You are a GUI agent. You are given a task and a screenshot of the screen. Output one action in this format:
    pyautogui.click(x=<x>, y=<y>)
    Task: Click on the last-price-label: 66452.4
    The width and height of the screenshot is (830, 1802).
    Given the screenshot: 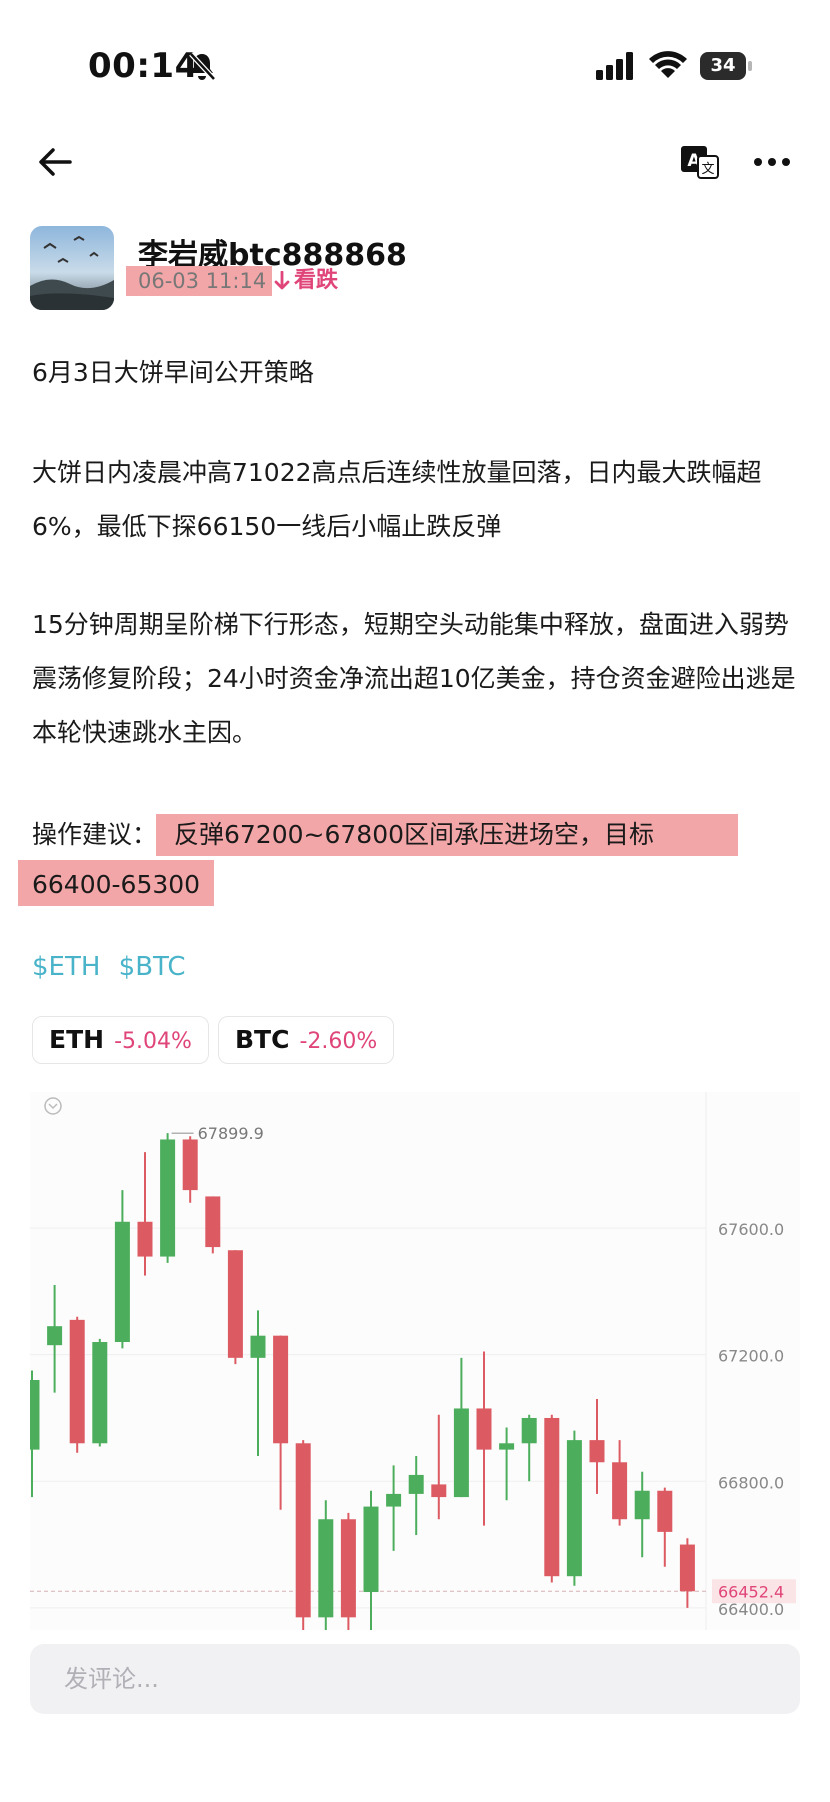 What is the action you would take?
    pyautogui.click(x=751, y=1591)
    